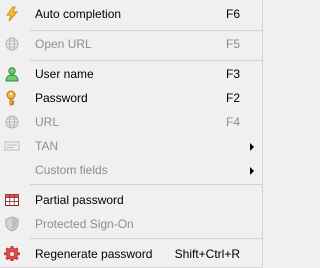  What do you see at coordinates (84, 224) in the screenshot?
I see `menu-item-label: Protected Sign-On` at bounding box center [84, 224].